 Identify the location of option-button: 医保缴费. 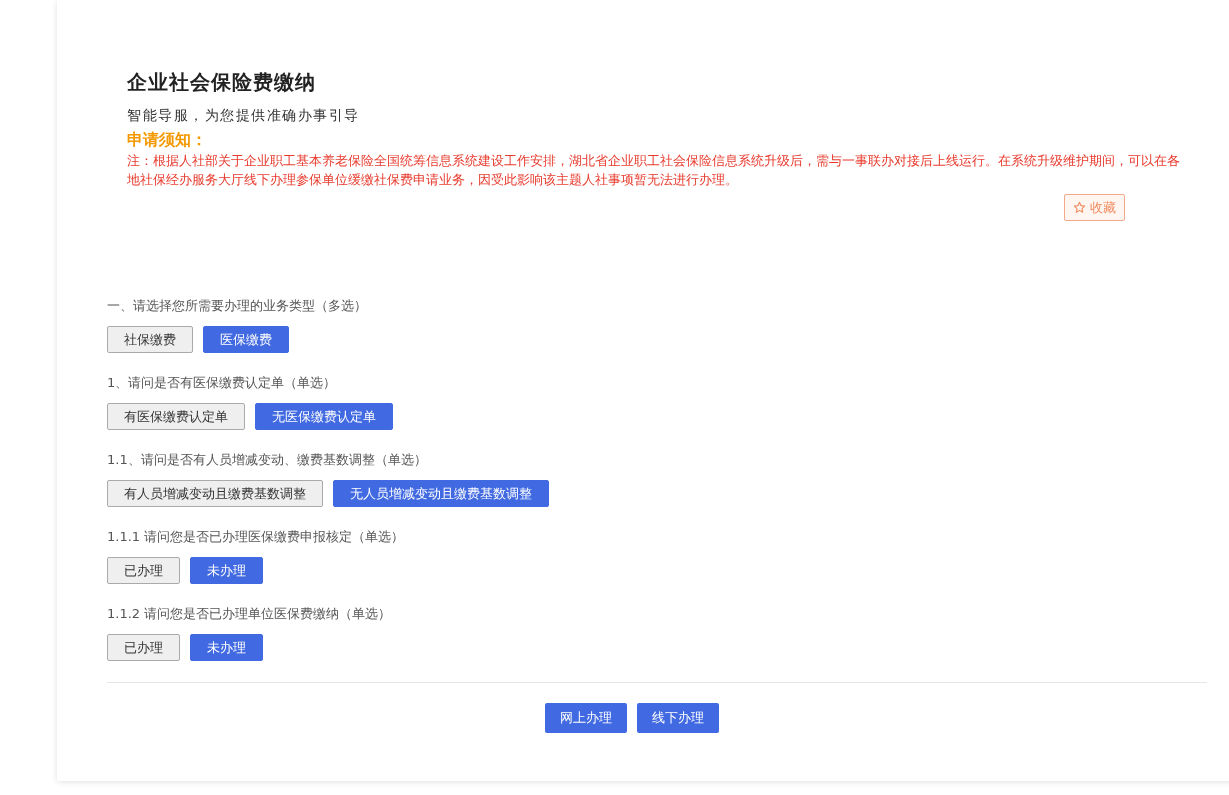
(246, 339).